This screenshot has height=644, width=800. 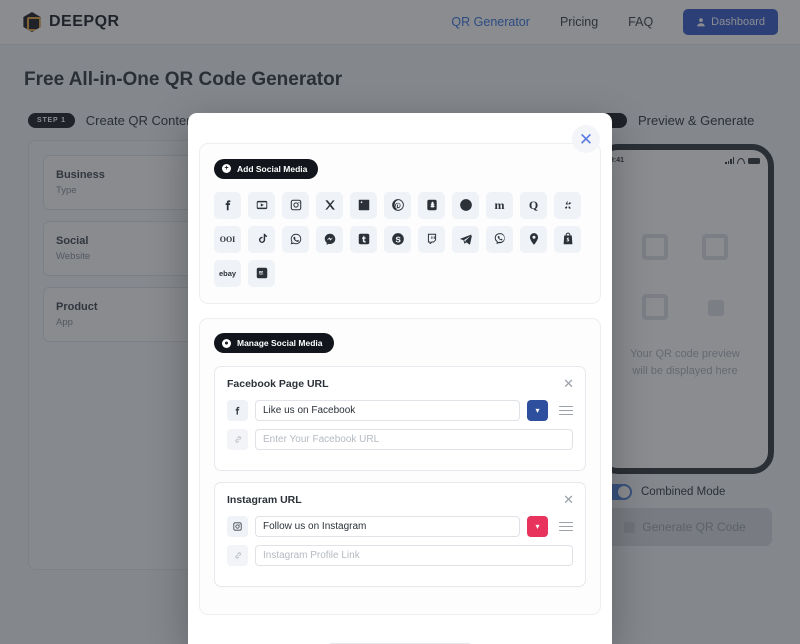 I want to click on social-entry-label-row: Follow us on Instagram ▾, so click(x=400, y=526).